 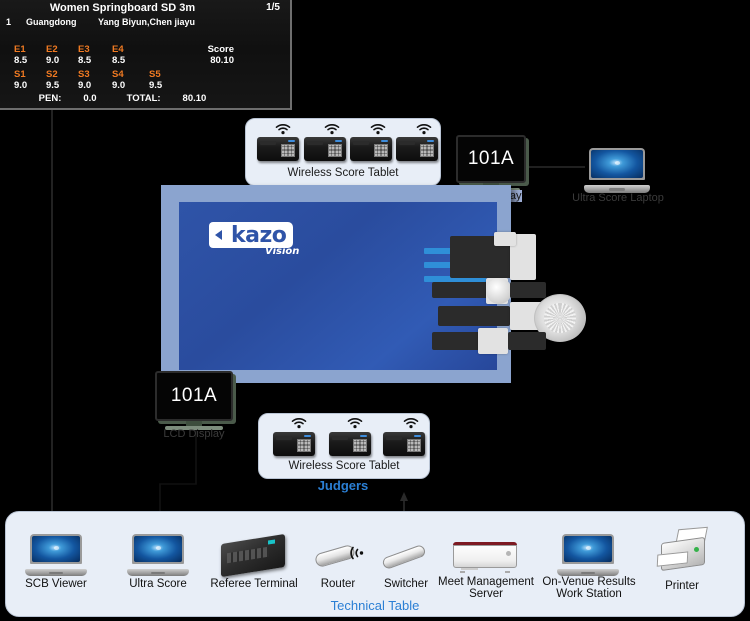 I want to click on lcd-display-bottom-caption: LCD Display, so click(x=194, y=434).